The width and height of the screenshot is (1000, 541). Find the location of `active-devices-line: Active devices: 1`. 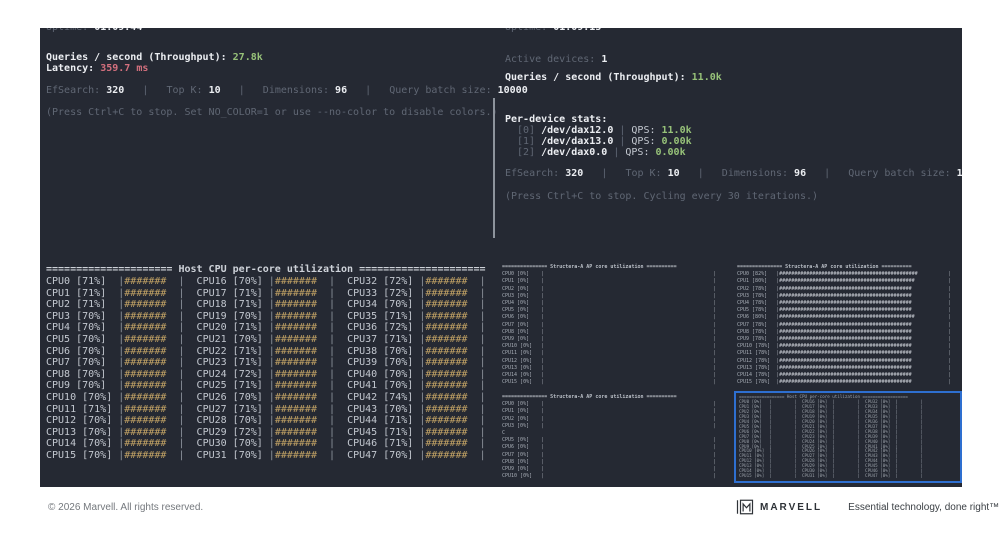

active-devices-line: Active devices: 1 is located at coordinates (556, 59).